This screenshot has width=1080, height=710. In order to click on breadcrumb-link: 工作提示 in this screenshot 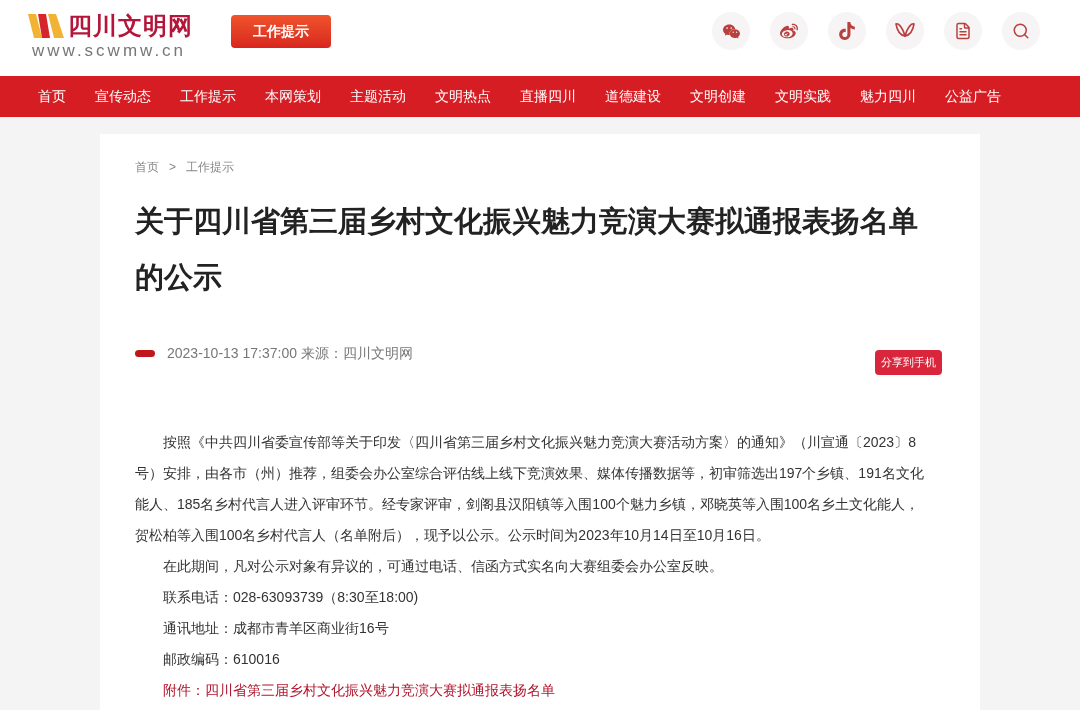, I will do `click(210, 167)`.